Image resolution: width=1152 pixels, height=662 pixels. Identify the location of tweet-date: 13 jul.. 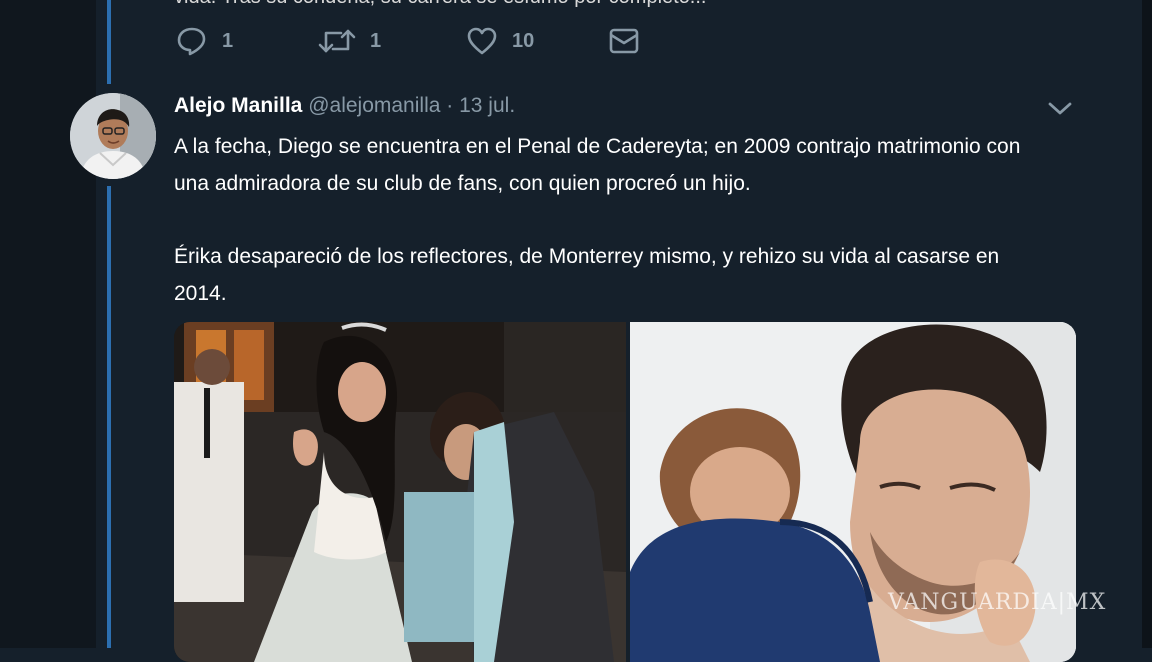
(487, 105).